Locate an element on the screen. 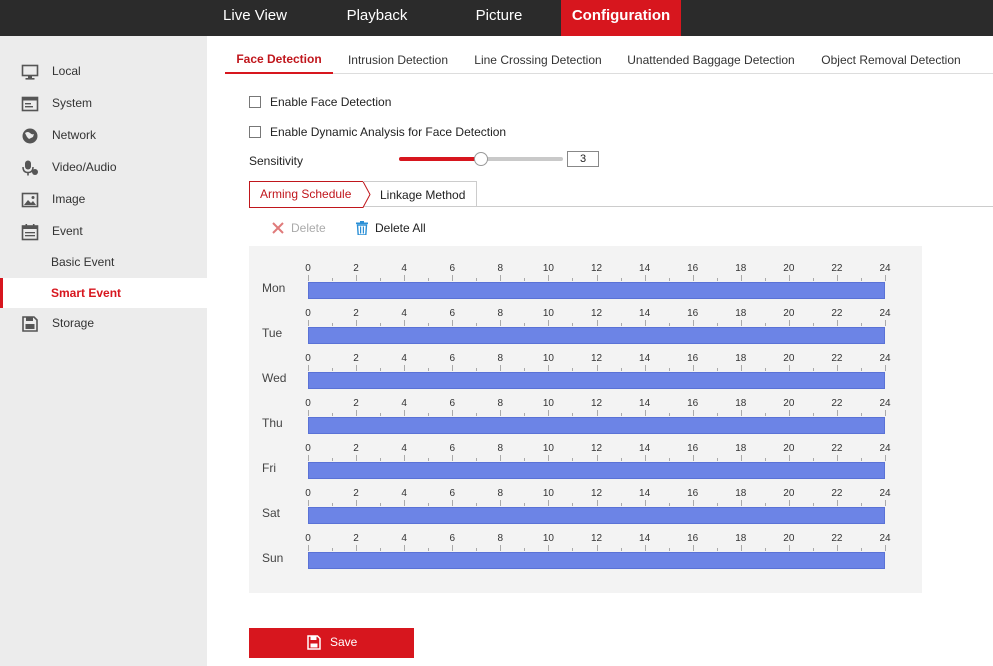 This screenshot has height=666, width=993. topnav-picture: Picture is located at coordinates (499, 18).